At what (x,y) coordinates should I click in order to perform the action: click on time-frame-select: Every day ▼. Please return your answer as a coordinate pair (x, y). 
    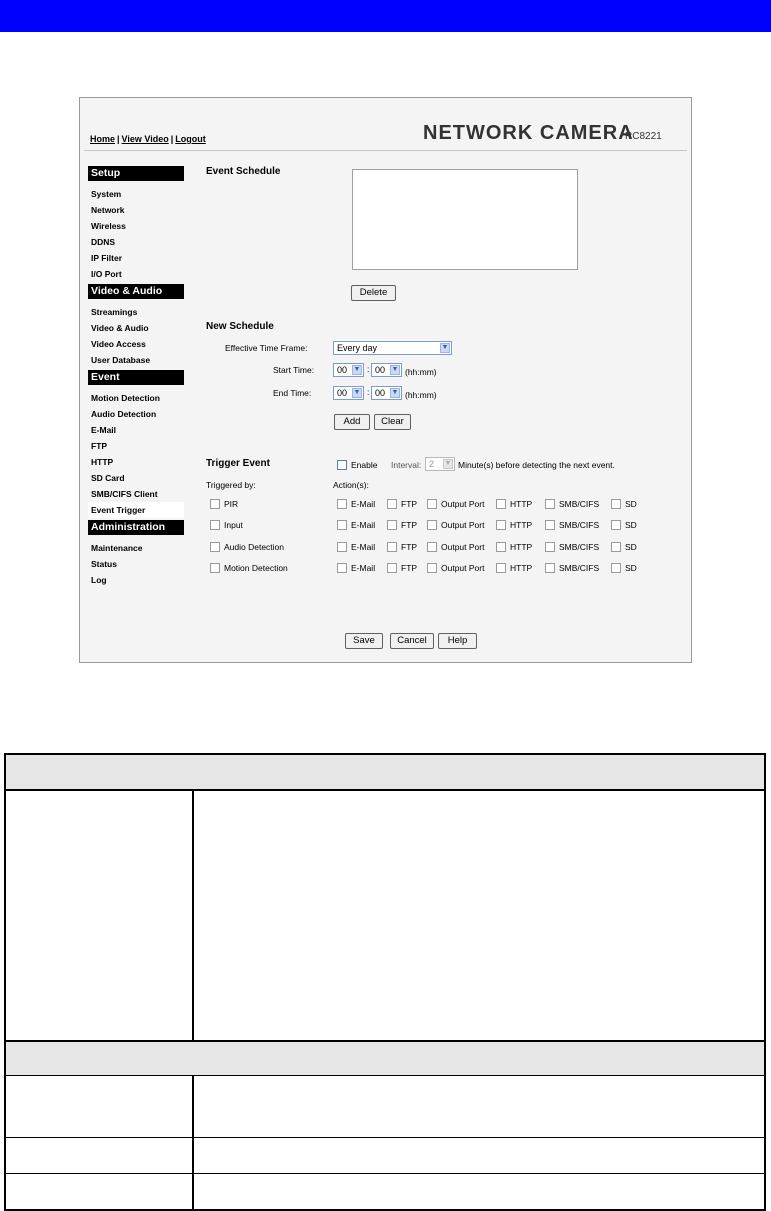
    Looking at the image, I should click on (392, 348).